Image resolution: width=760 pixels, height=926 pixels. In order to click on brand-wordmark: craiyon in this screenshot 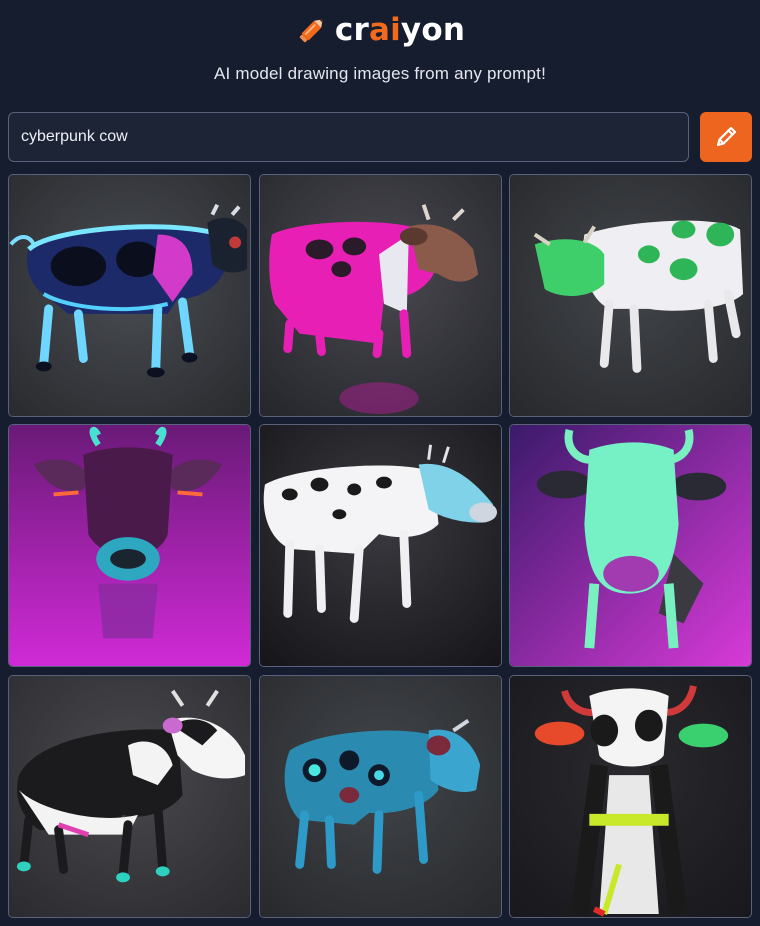, I will do `click(400, 29)`.